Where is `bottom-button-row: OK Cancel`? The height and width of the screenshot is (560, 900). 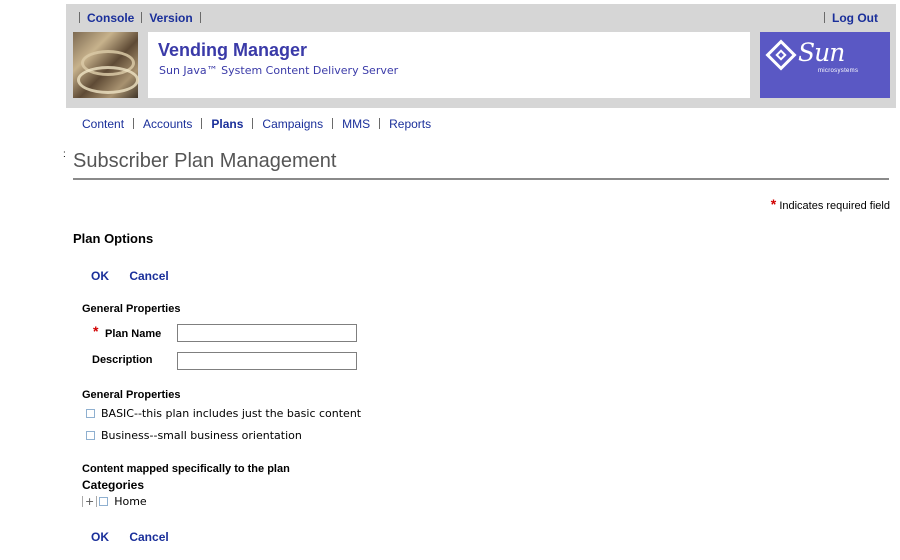
bottom-button-row: OK Cancel is located at coordinates (138, 537).